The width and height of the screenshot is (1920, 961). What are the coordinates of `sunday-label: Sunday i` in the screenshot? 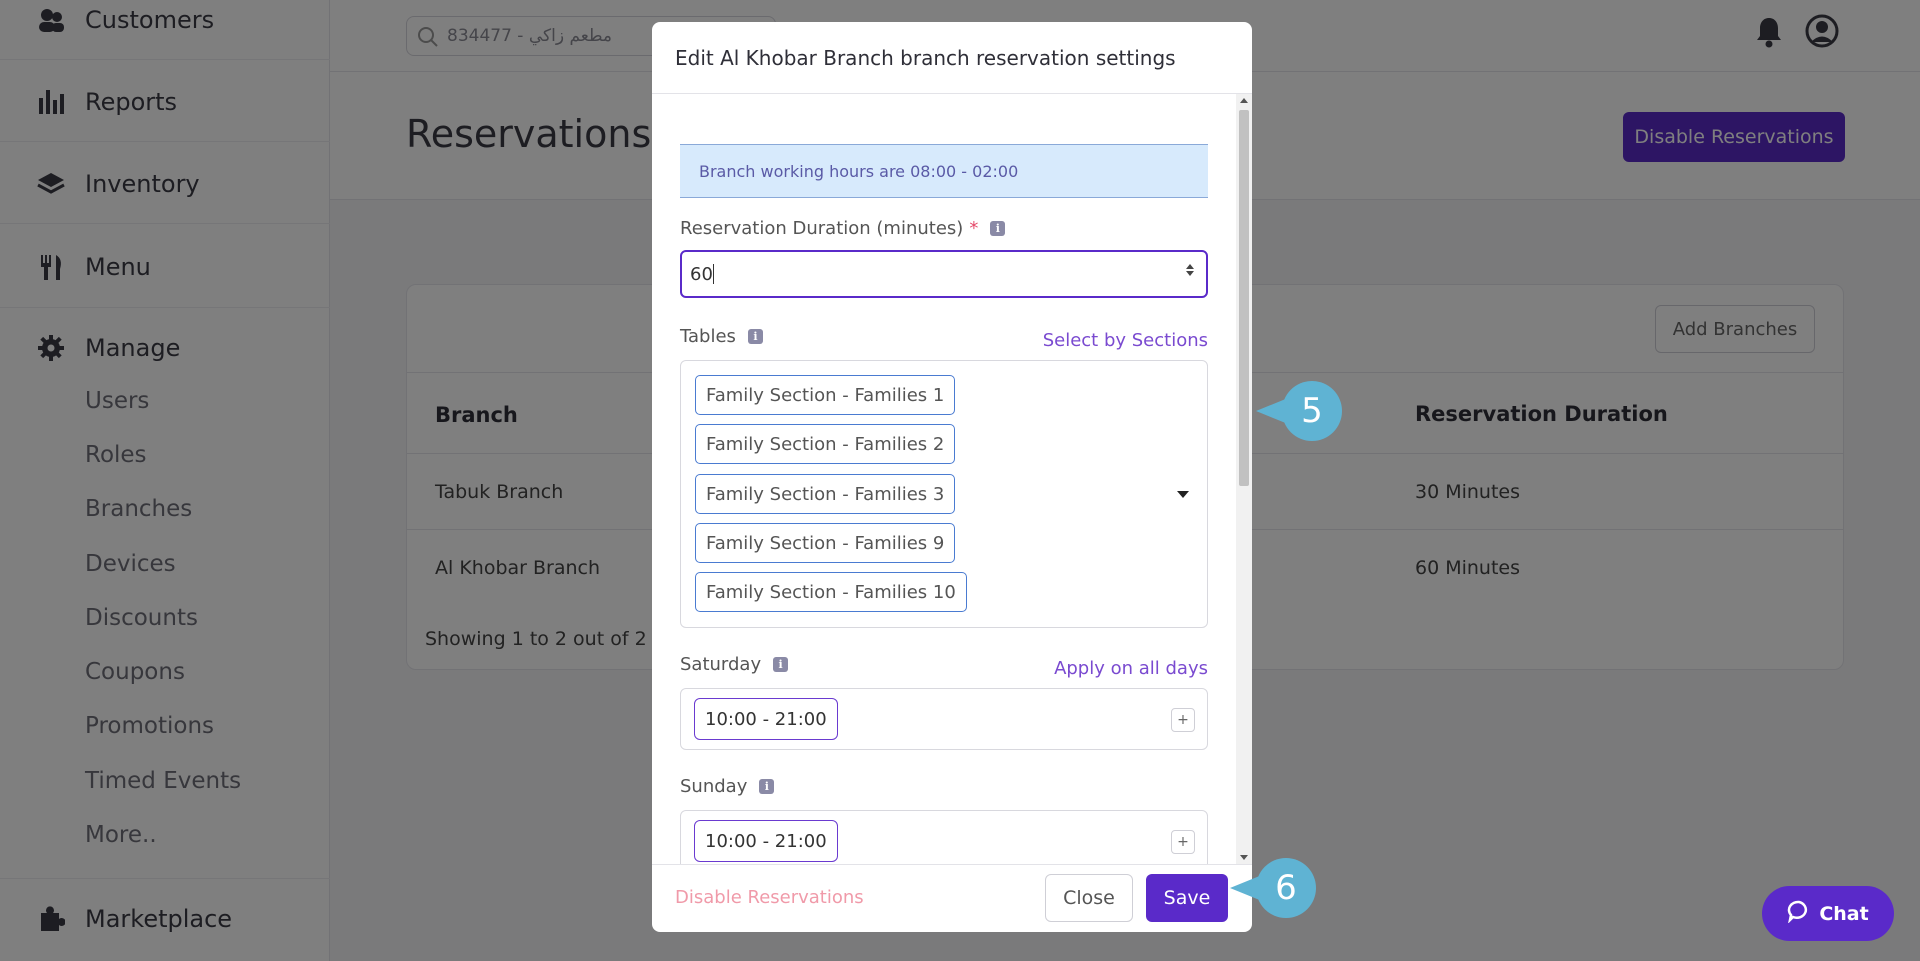 It's located at (727, 786).